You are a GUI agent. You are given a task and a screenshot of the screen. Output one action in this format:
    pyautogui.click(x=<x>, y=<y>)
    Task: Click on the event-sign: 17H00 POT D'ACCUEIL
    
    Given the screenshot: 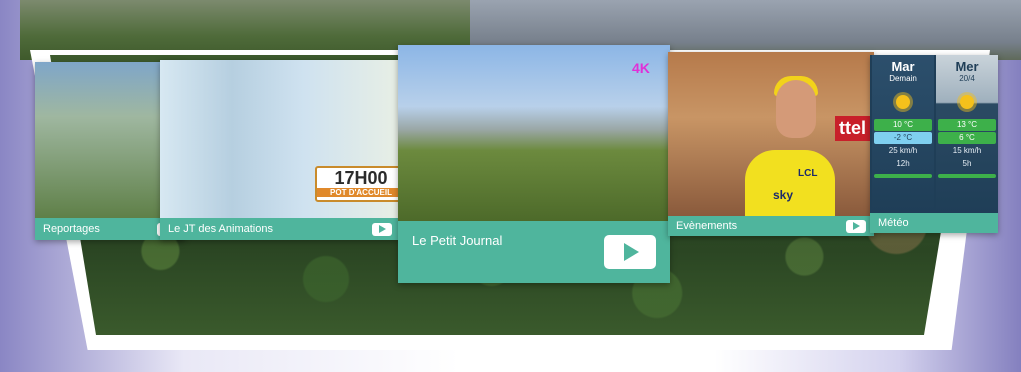 What is the action you would take?
    pyautogui.click(x=361, y=184)
    